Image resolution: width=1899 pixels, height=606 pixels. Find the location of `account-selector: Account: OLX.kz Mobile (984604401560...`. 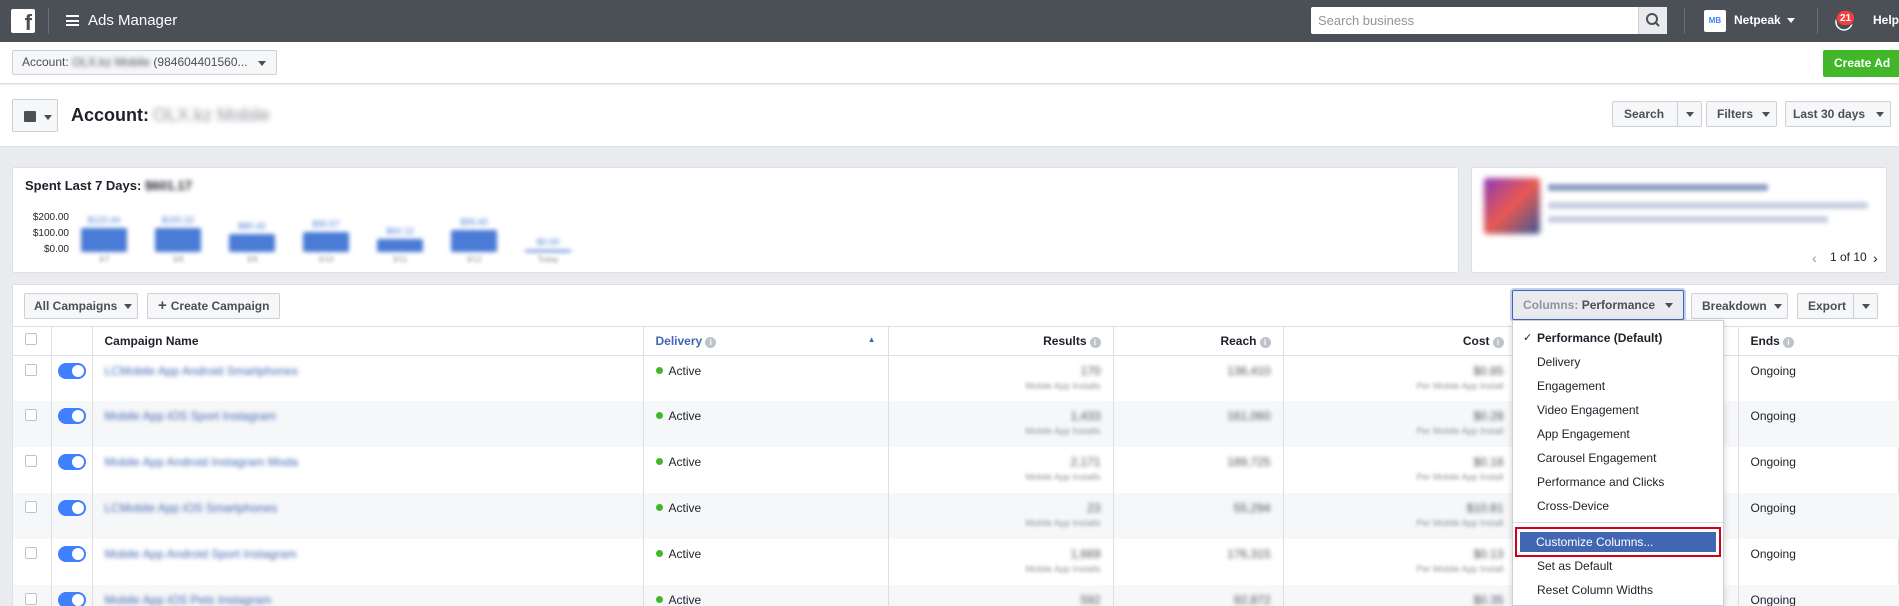

account-selector: Account: OLX.kz Mobile (984604401560... is located at coordinates (144, 62).